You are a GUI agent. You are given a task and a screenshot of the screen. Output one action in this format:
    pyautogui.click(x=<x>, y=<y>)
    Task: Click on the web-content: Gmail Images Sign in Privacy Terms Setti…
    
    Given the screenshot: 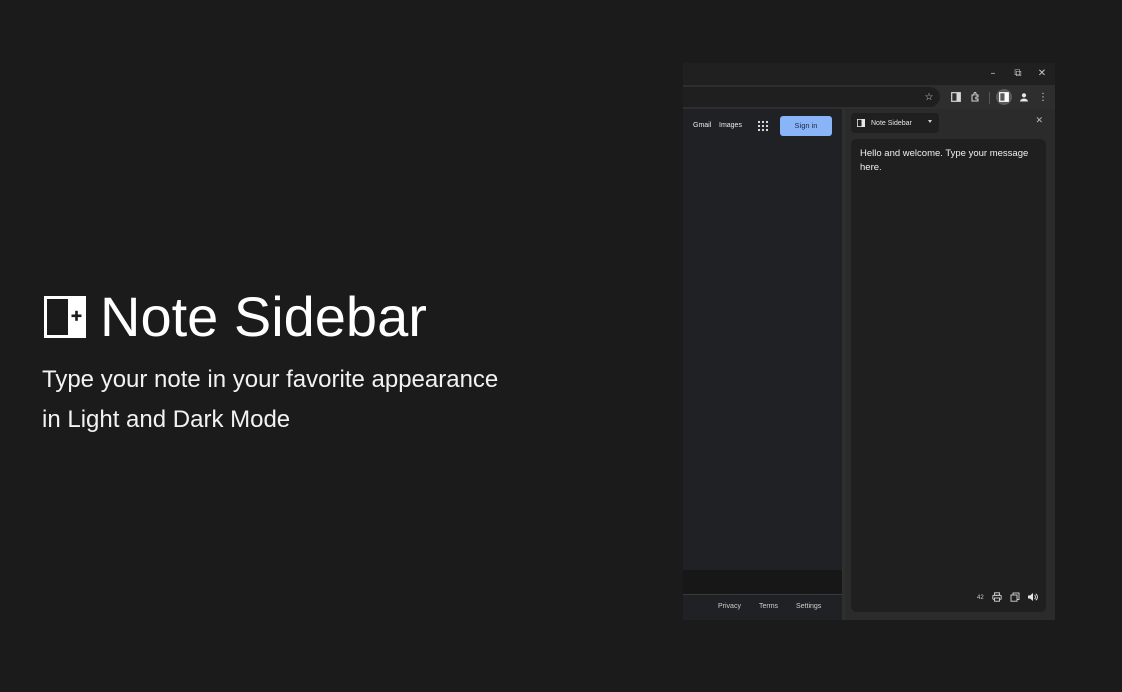 What is the action you would take?
    pyautogui.click(x=762, y=364)
    